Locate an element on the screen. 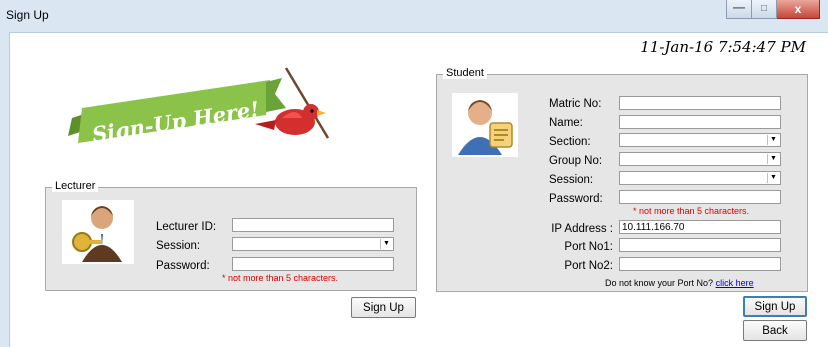 The height and width of the screenshot is (347, 828). group-no-label: Group No: is located at coordinates (576, 161).